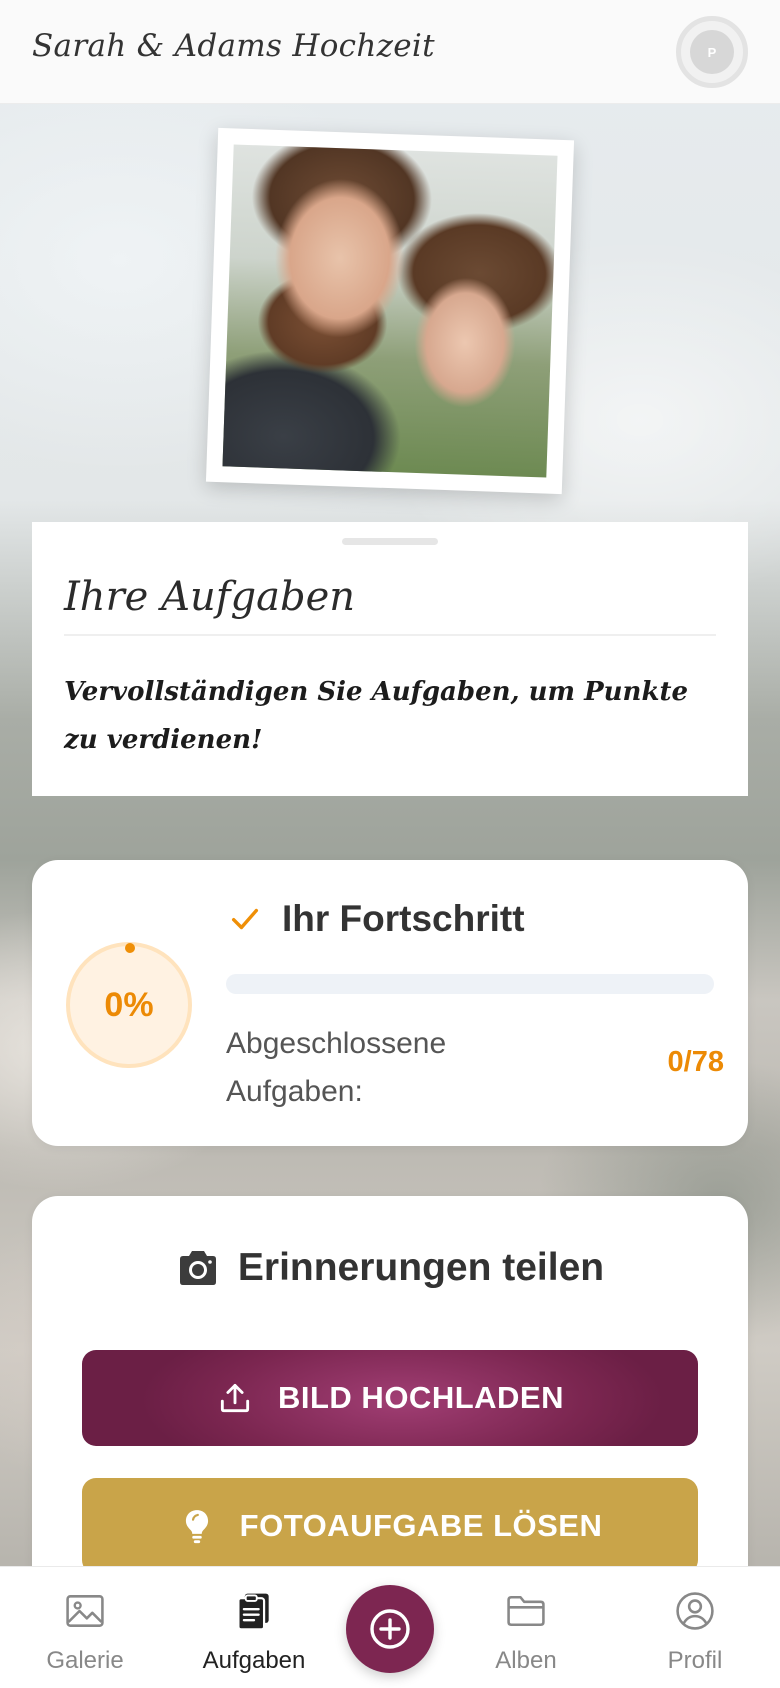  I want to click on folder-icon, so click(526, 1611).